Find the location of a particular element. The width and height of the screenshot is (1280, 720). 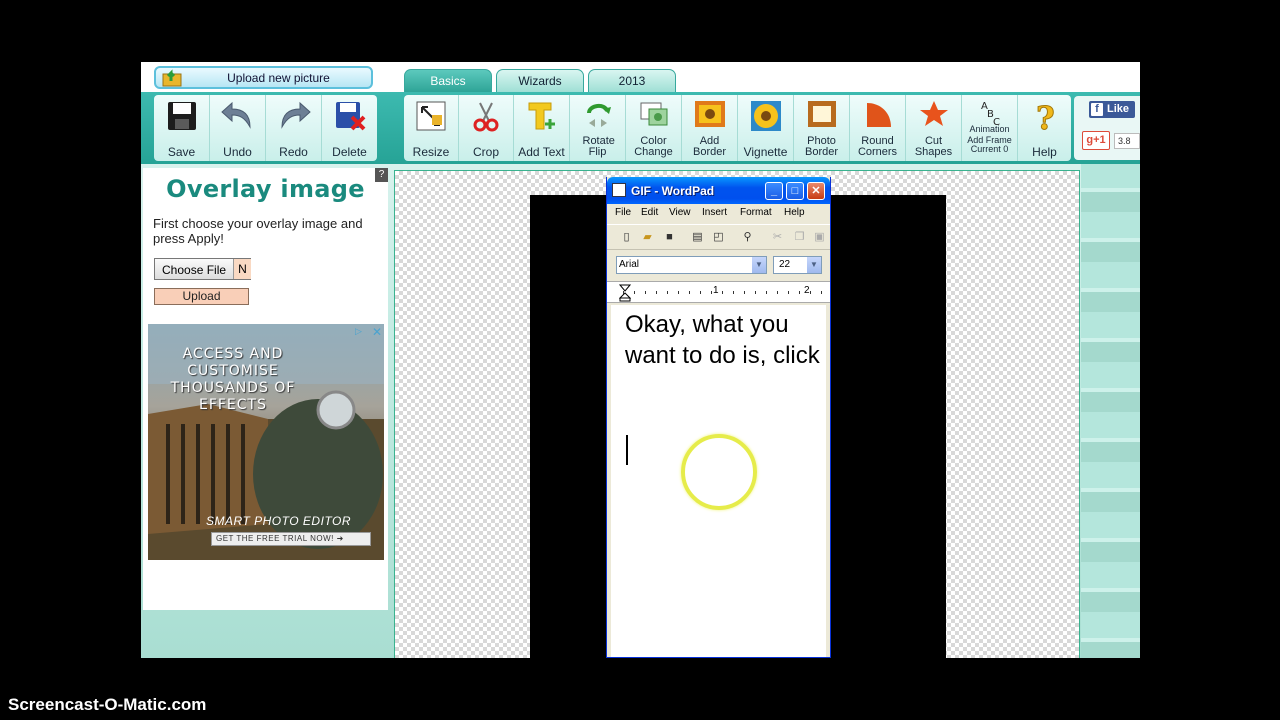

round-corners-button: Round Corners is located at coordinates (878, 128).